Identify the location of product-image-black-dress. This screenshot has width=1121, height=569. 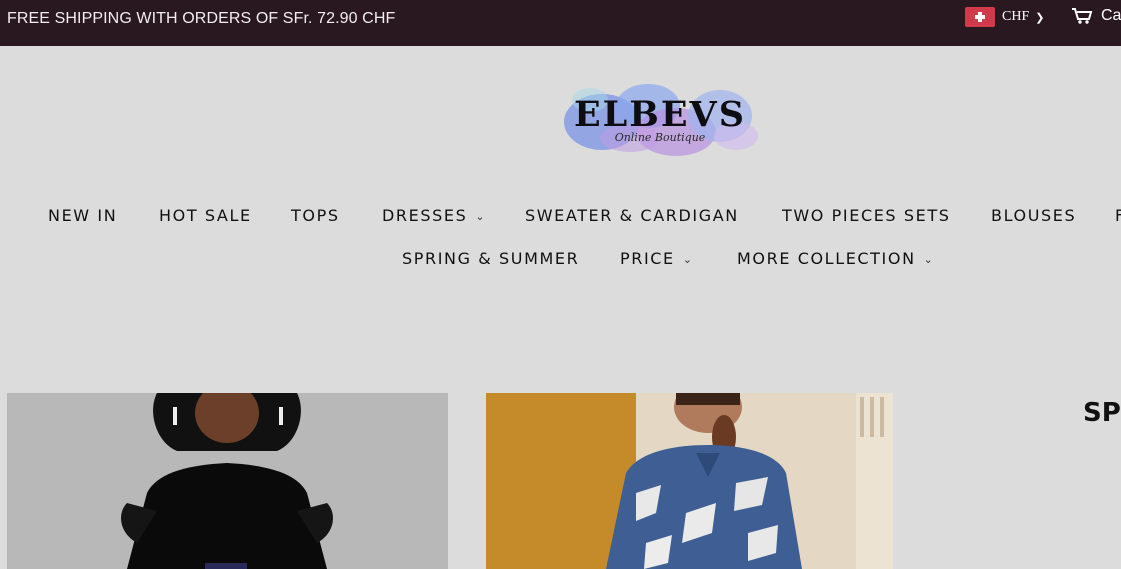
(227, 481).